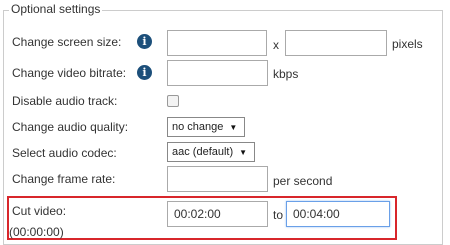 The height and width of the screenshot is (245, 450). I want to click on cut-video-to-input, so click(338, 214).